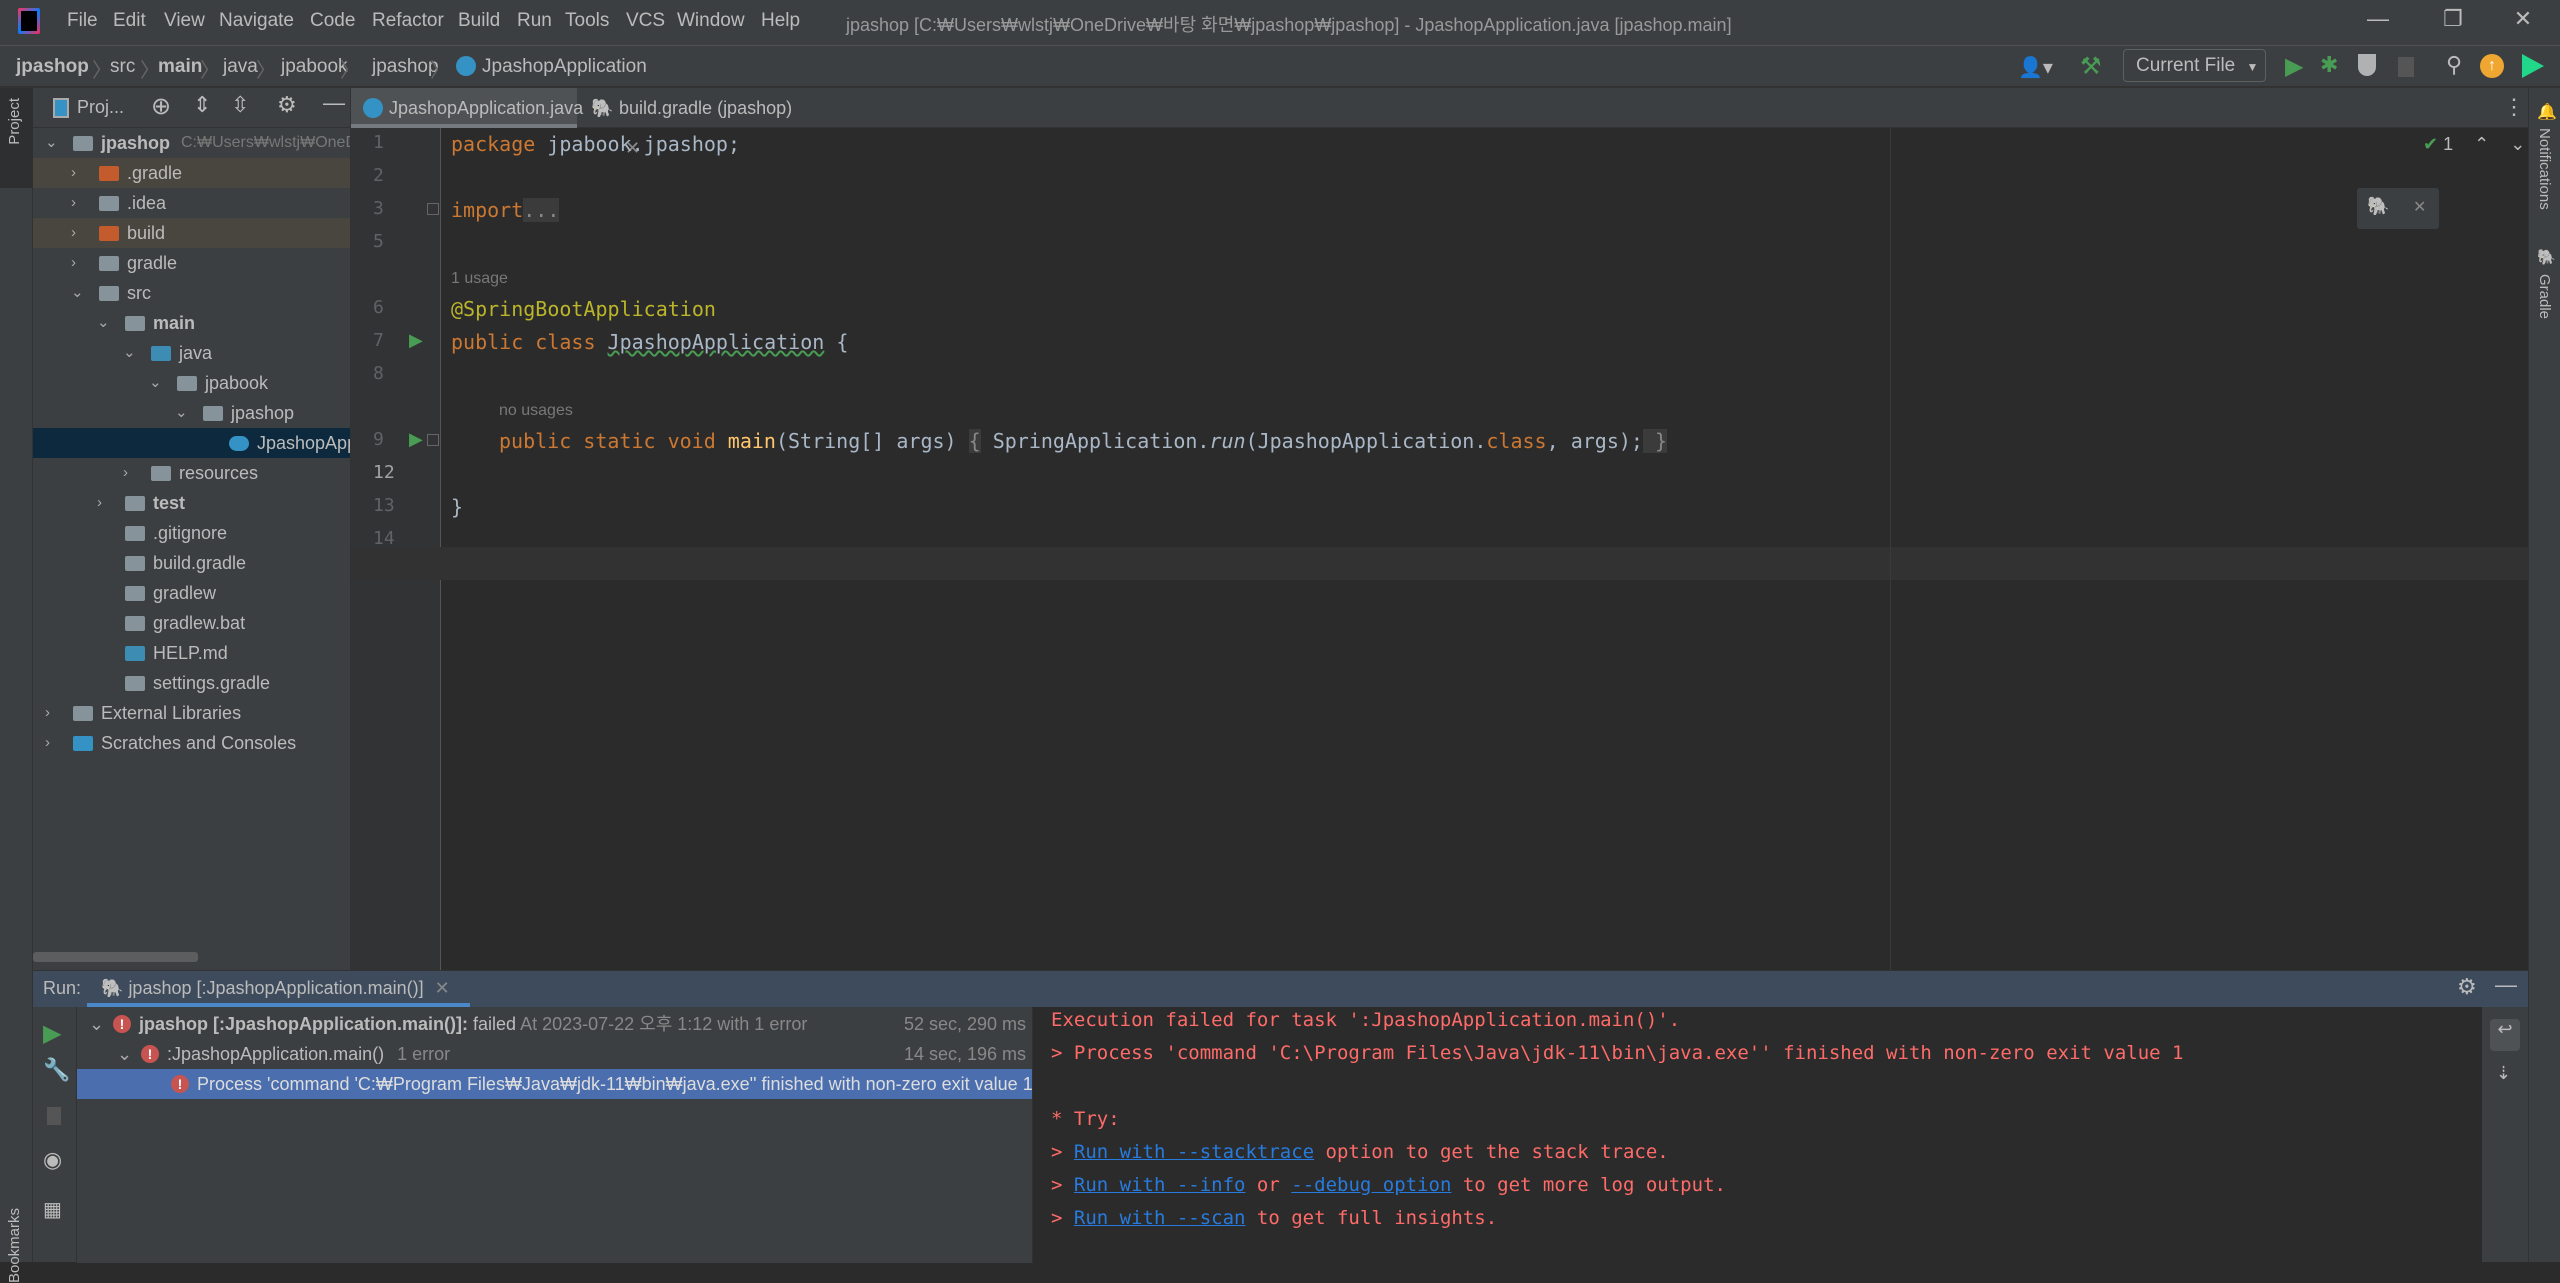  I want to click on breadcrumb-jpashop-package: jpashop, so click(405, 67).